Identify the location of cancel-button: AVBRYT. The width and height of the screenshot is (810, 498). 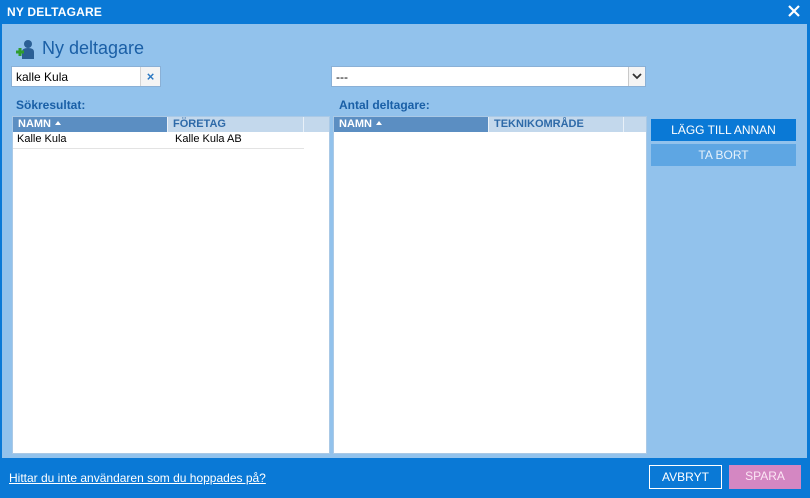
(685, 477).